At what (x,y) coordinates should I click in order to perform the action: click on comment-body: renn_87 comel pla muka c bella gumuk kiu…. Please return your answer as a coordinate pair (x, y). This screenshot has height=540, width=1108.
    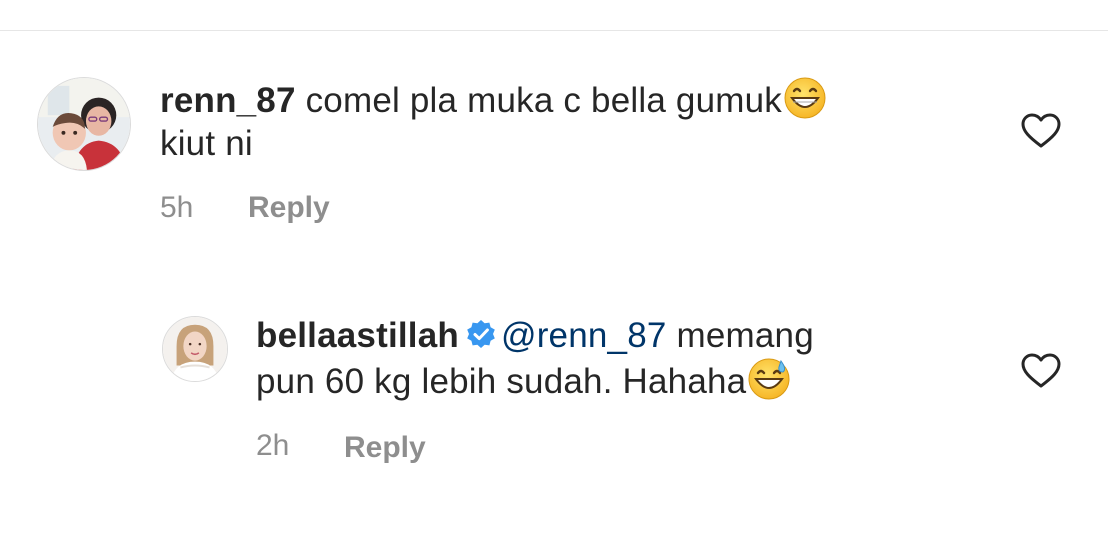
    Looking at the image, I should click on (560, 120).